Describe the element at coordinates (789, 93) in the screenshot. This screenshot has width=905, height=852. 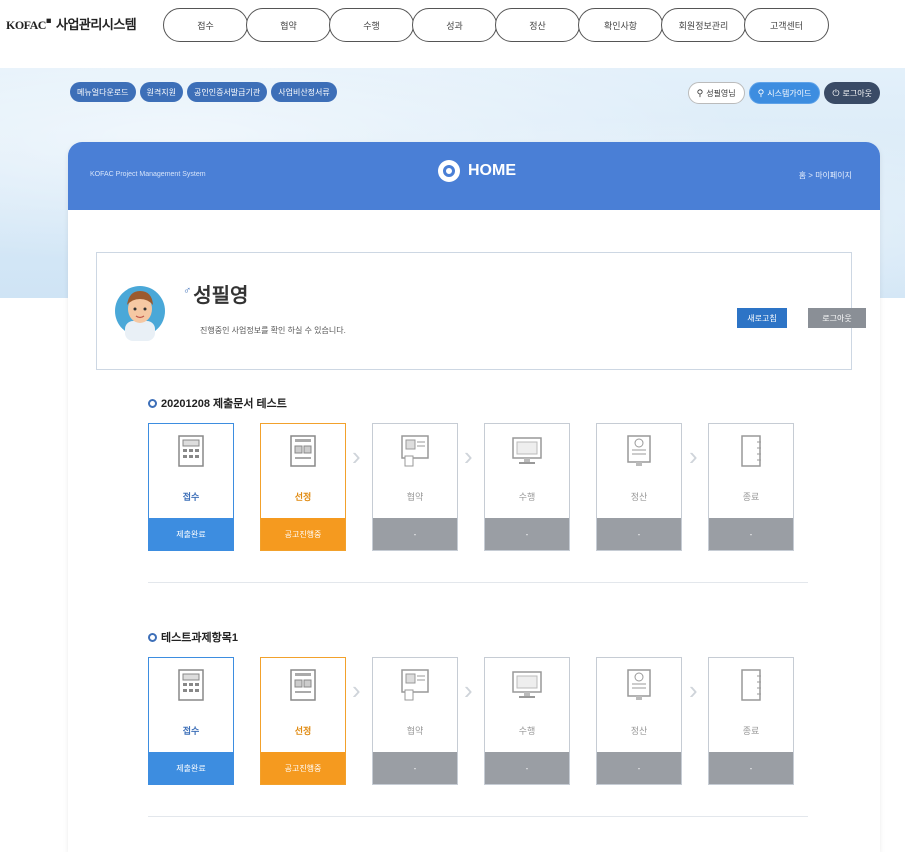
I see `system-guide-label: 시스템가이드` at that location.